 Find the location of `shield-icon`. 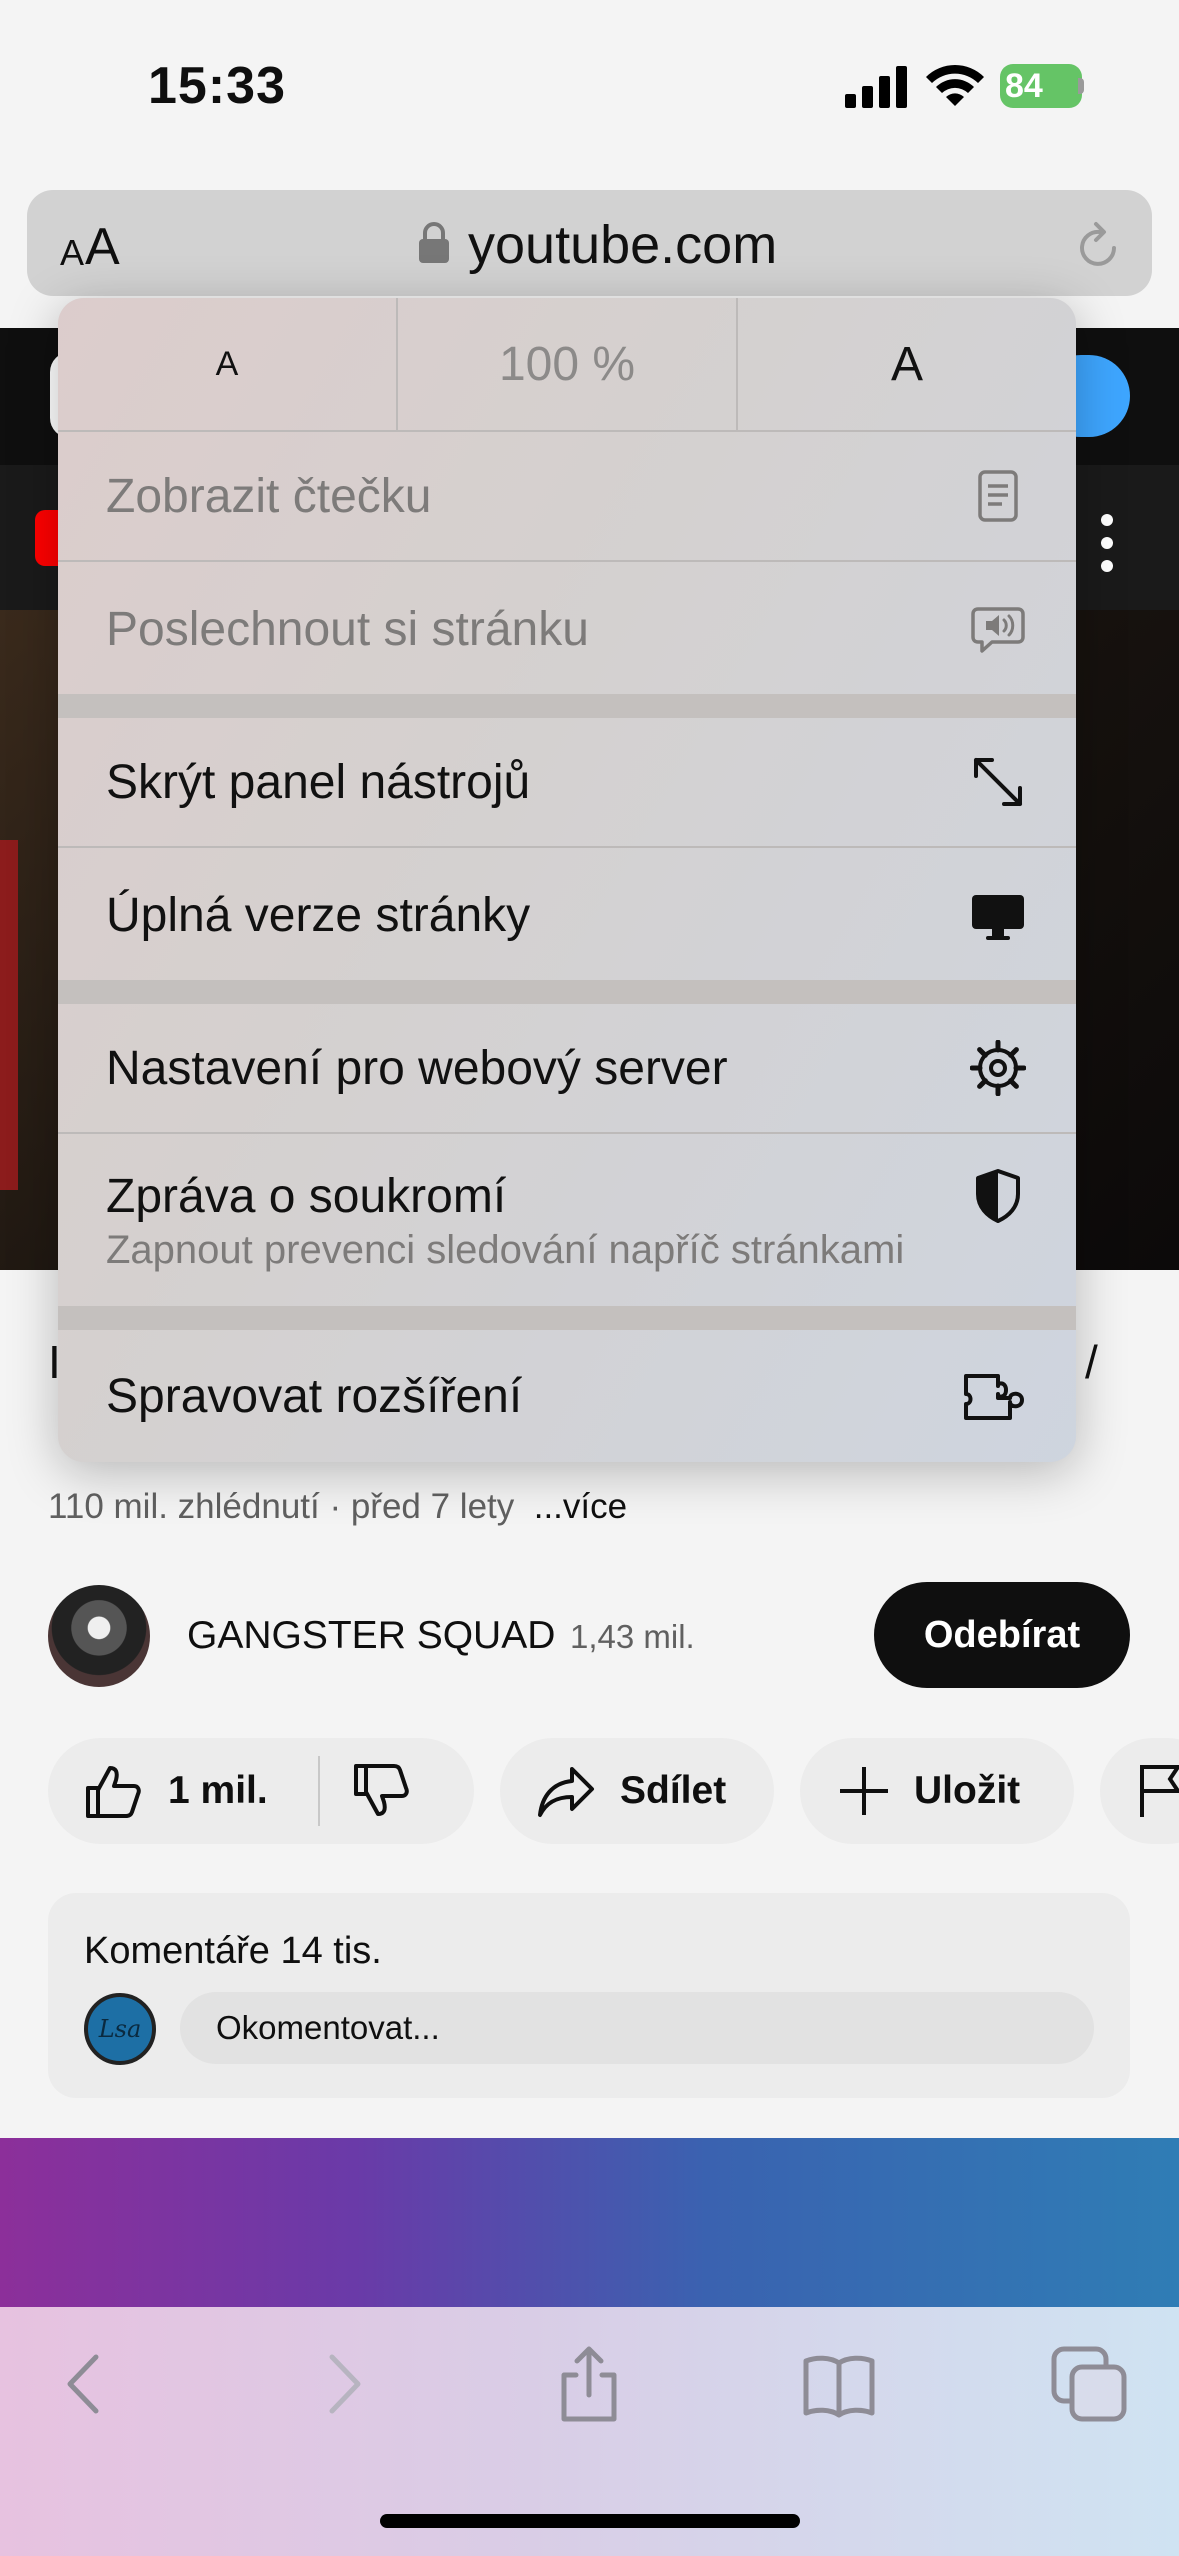

shield-icon is located at coordinates (998, 1196).